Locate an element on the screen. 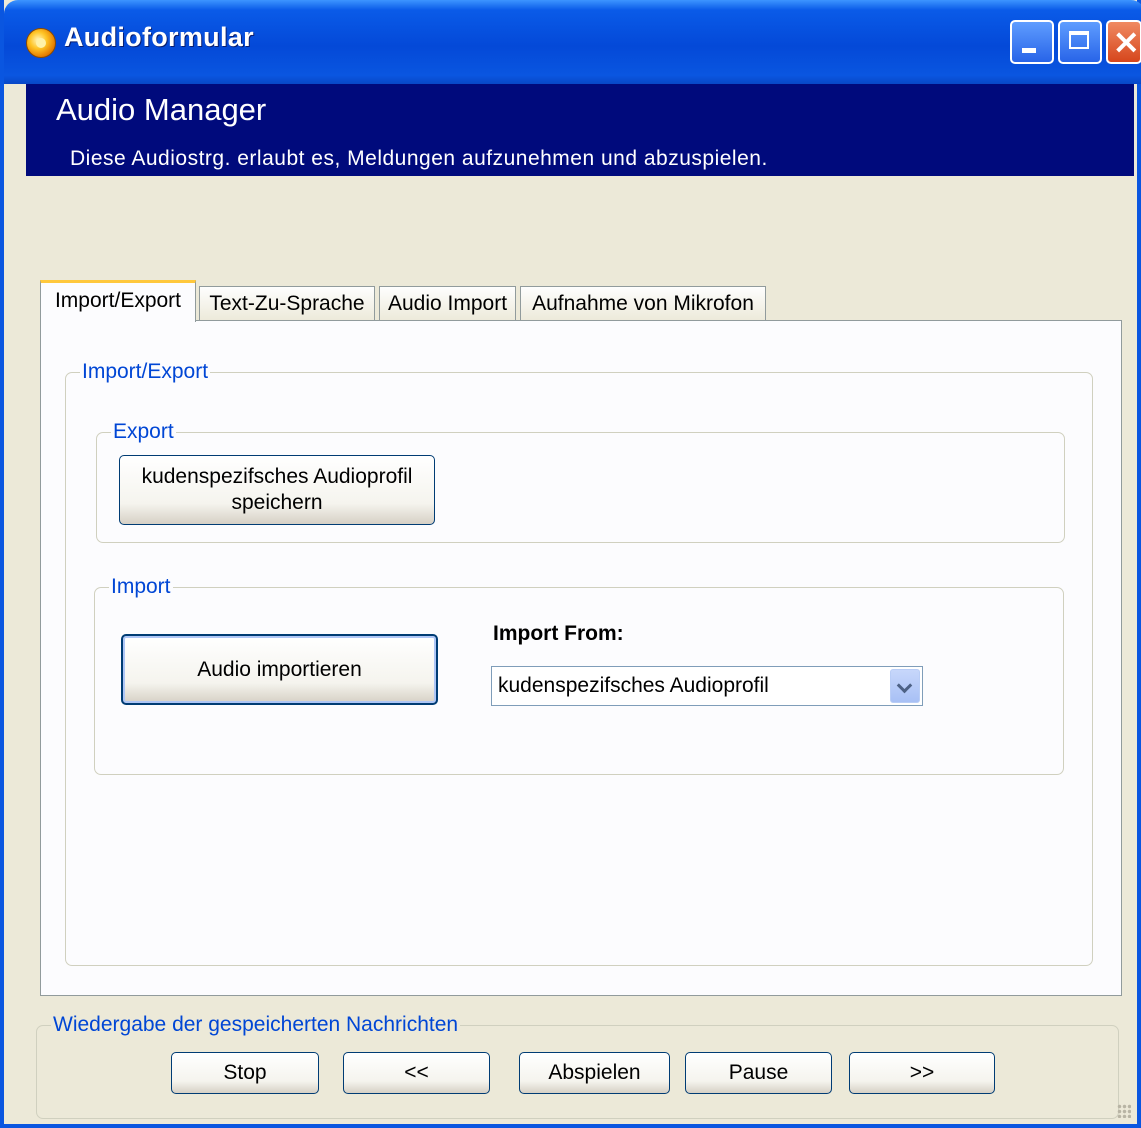  close-button: × is located at coordinates (1123, 42).